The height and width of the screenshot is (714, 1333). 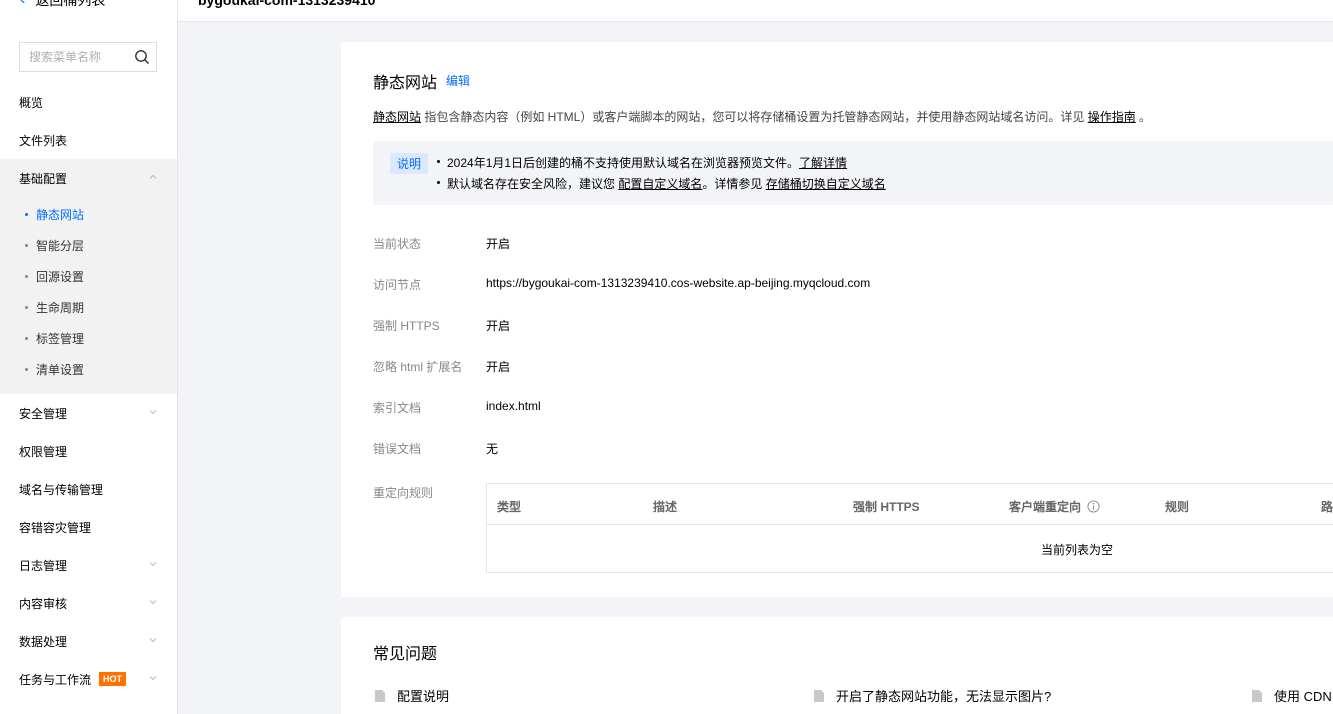 I want to click on sidebar-subitem-lifecycle: 生命周期, so click(x=88, y=307).